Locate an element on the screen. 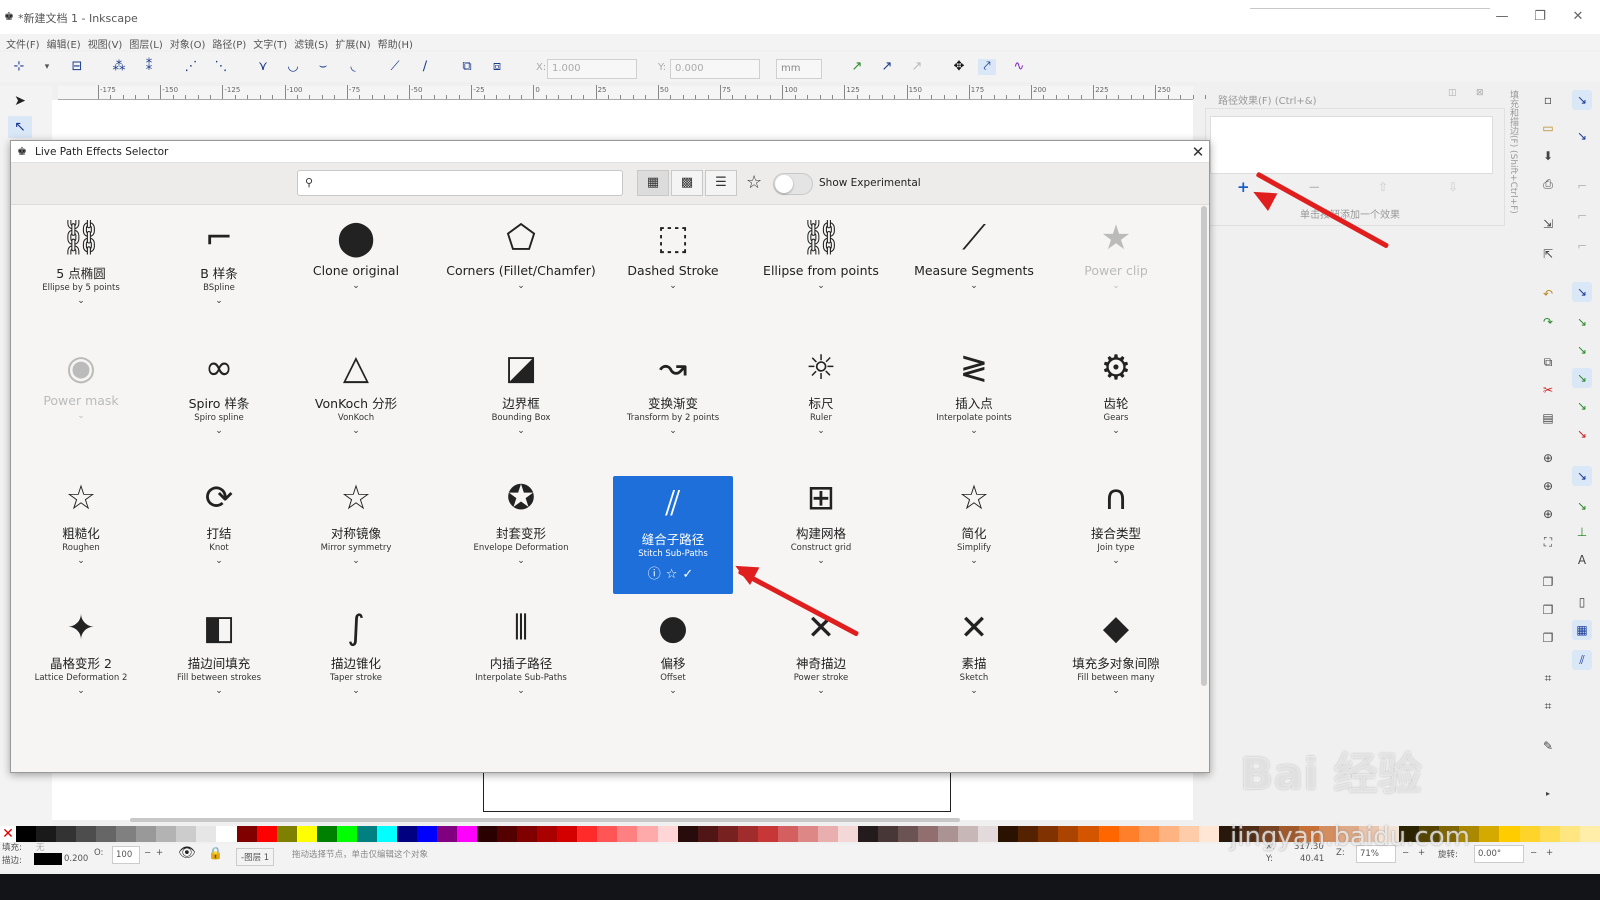  delete-node-icon: ⊟ is located at coordinates (77, 67).